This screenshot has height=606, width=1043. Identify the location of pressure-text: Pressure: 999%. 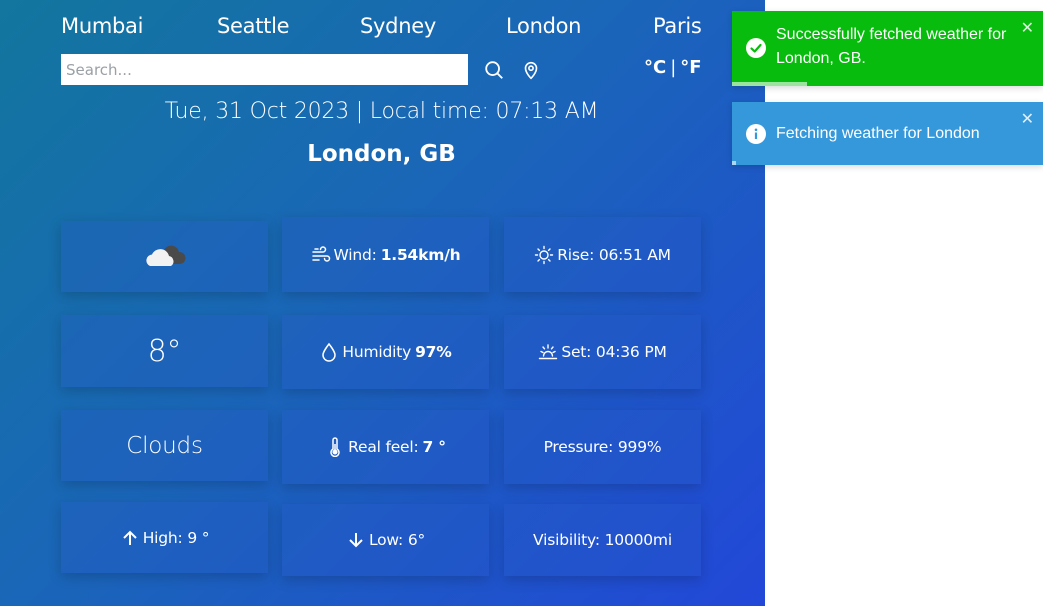
(602, 447).